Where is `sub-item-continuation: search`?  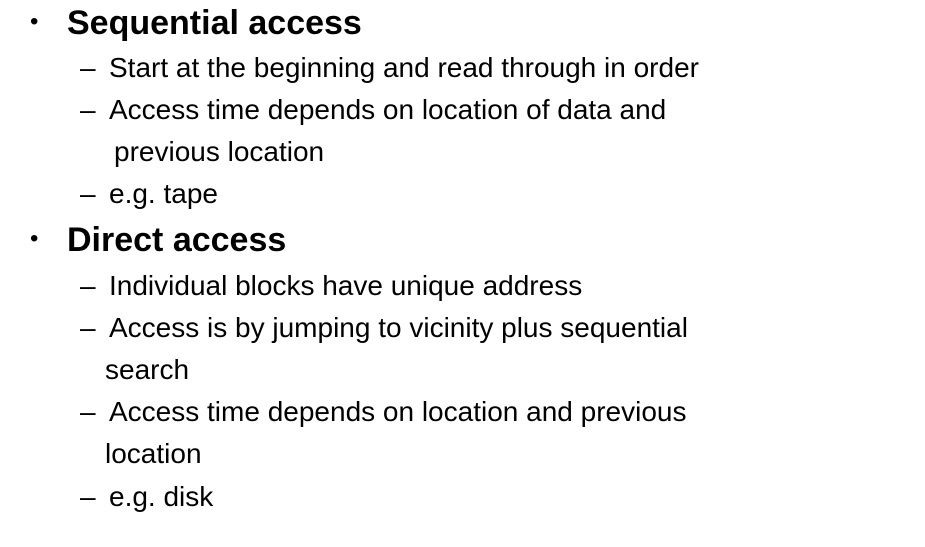
sub-item-continuation: search is located at coordinates (147, 369).